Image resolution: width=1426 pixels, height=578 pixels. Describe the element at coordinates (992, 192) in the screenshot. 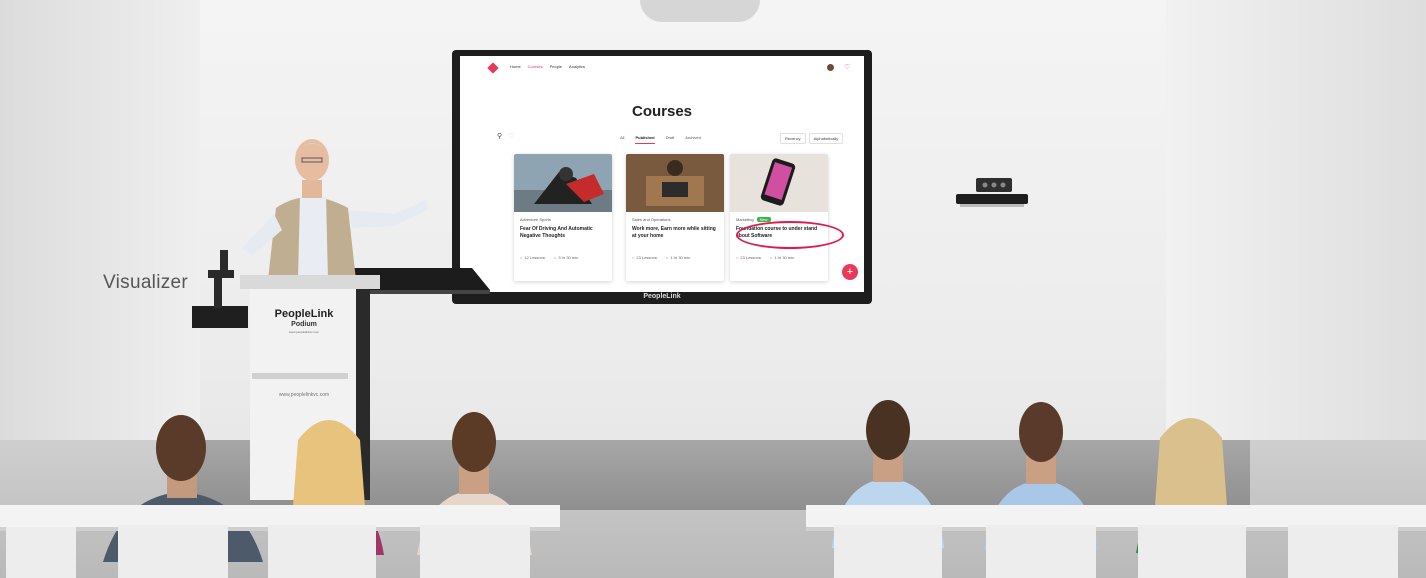

I see `wall-receiver-device` at that location.